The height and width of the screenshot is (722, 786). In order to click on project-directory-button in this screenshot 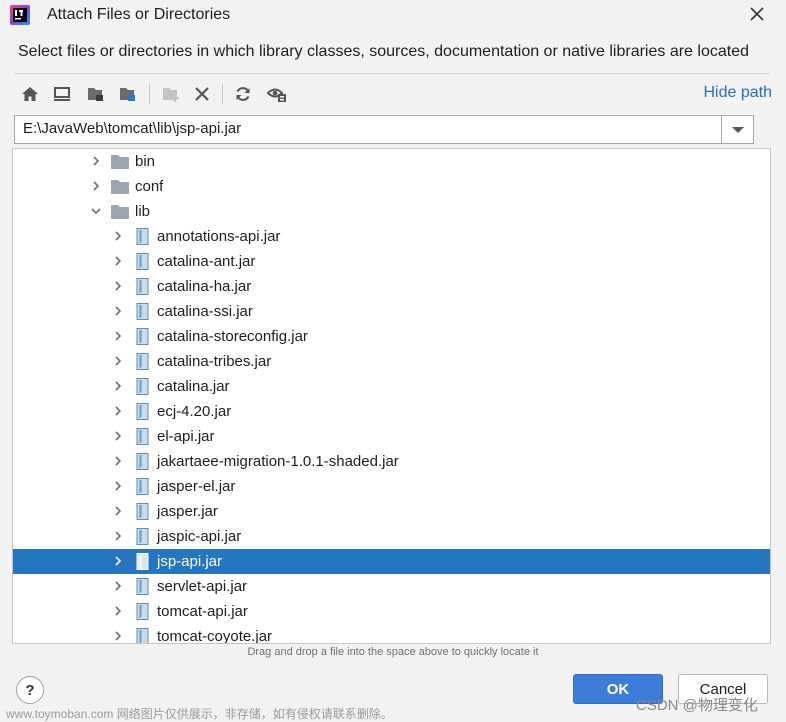, I will do `click(96, 94)`.